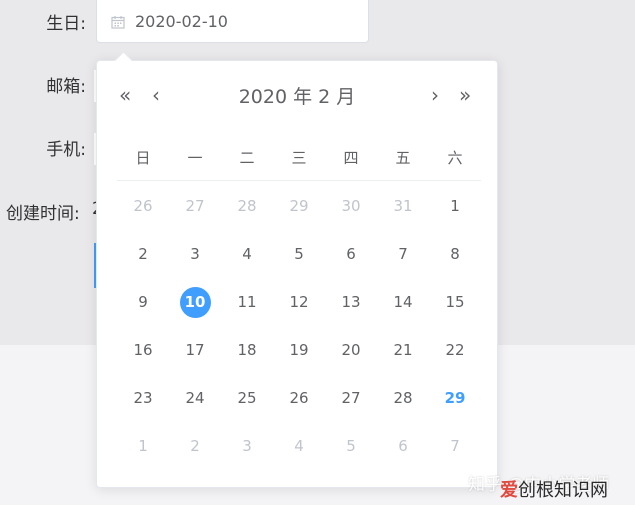 The width and height of the screenshot is (635, 505). I want to click on date-cell-today: 29, so click(455, 398).